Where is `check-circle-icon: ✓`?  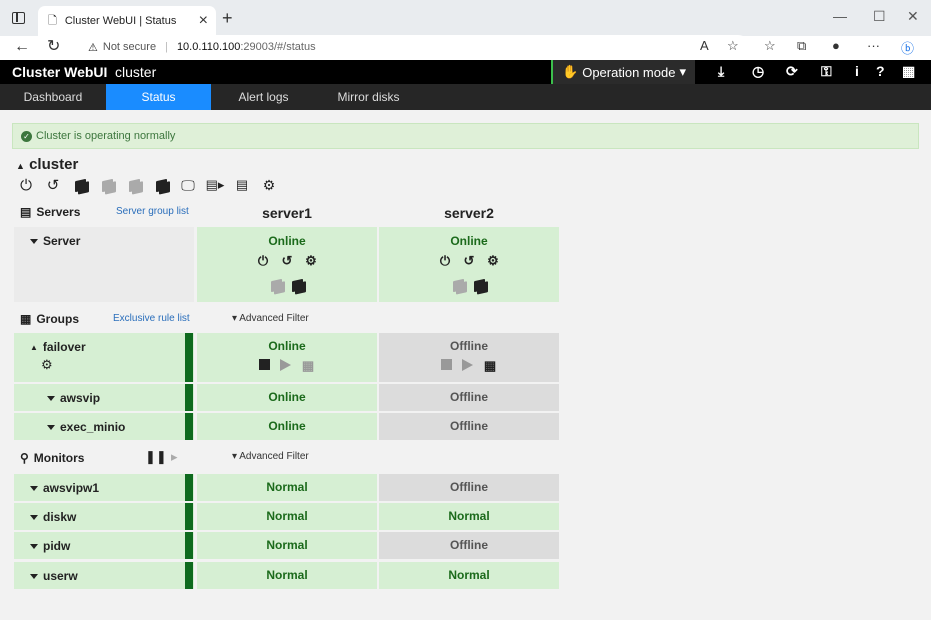
check-circle-icon: ✓ is located at coordinates (26, 136).